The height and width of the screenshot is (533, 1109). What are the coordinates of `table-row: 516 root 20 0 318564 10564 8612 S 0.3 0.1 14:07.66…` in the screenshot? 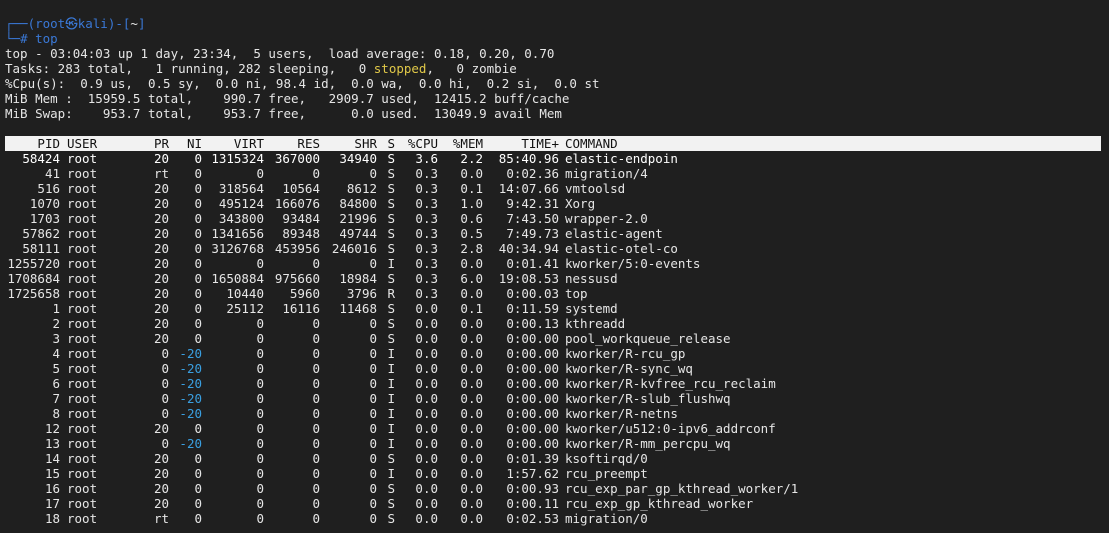 It's located at (557, 188).